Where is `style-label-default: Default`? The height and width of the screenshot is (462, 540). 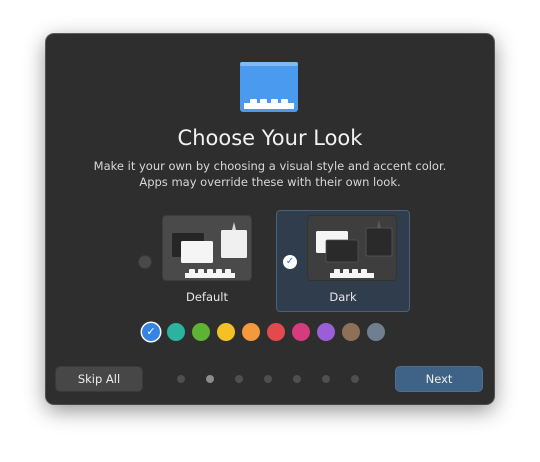 style-label-default: Default is located at coordinates (207, 297).